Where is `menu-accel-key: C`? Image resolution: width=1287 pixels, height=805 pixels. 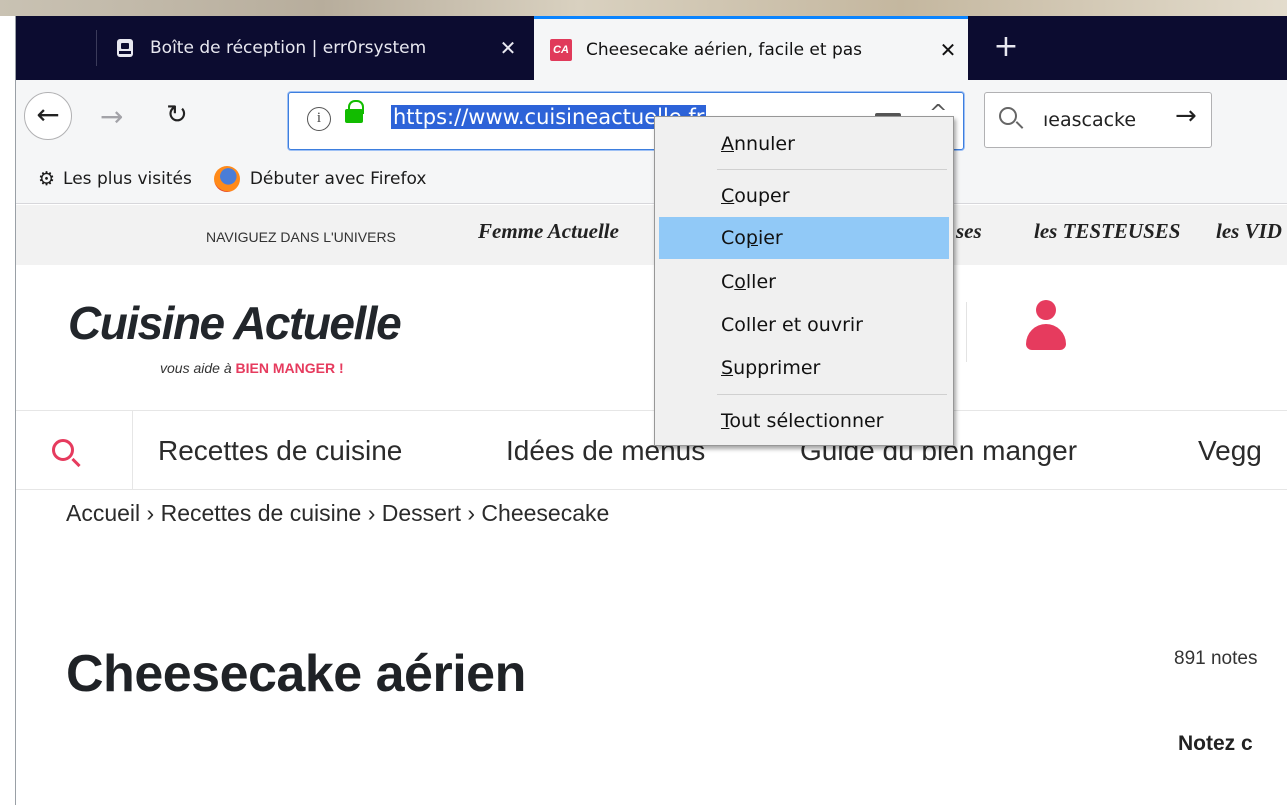
menu-accel-key: C is located at coordinates (728, 196).